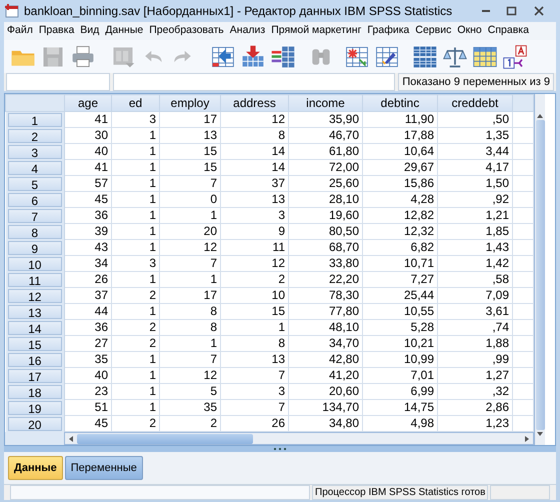 This screenshot has height=502, width=560. I want to click on column-header: income, so click(325, 103).